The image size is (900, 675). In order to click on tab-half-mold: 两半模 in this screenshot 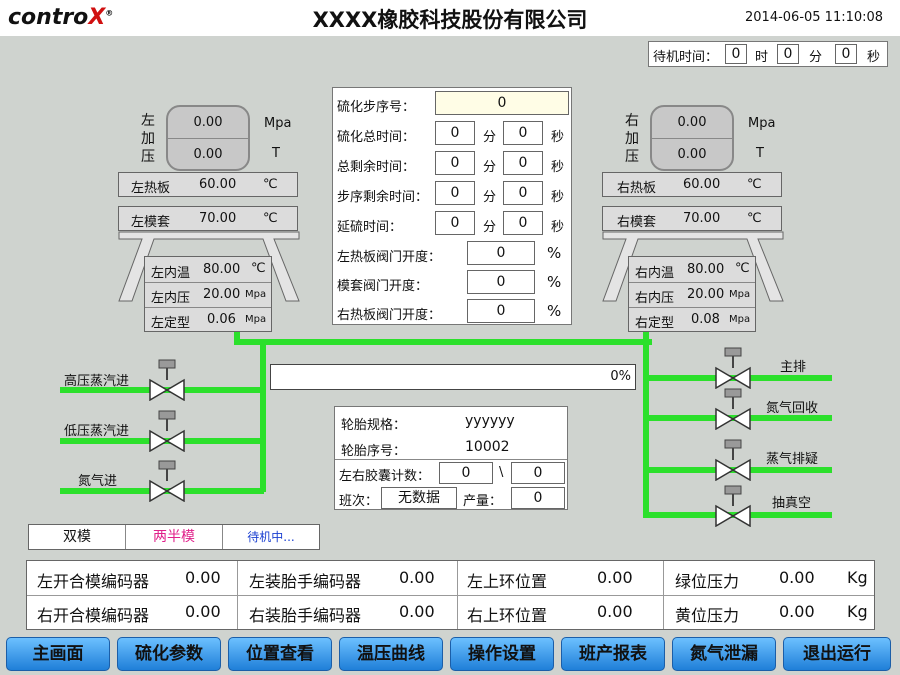, I will do `click(174, 537)`.